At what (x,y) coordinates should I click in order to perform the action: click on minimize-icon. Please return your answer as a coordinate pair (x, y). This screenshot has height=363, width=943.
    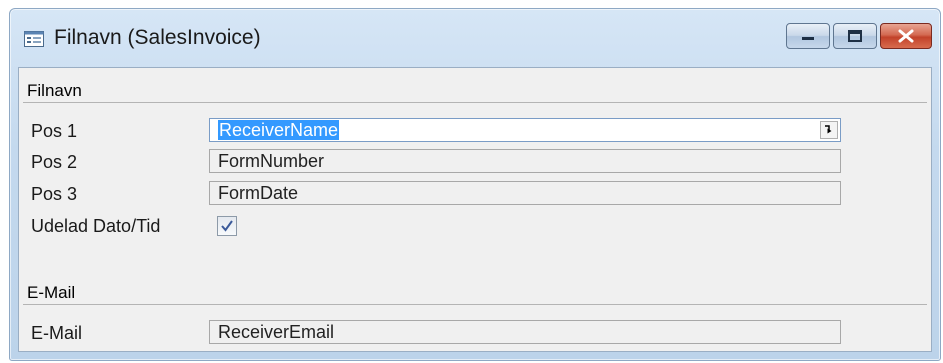
    Looking at the image, I should click on (808, 38).